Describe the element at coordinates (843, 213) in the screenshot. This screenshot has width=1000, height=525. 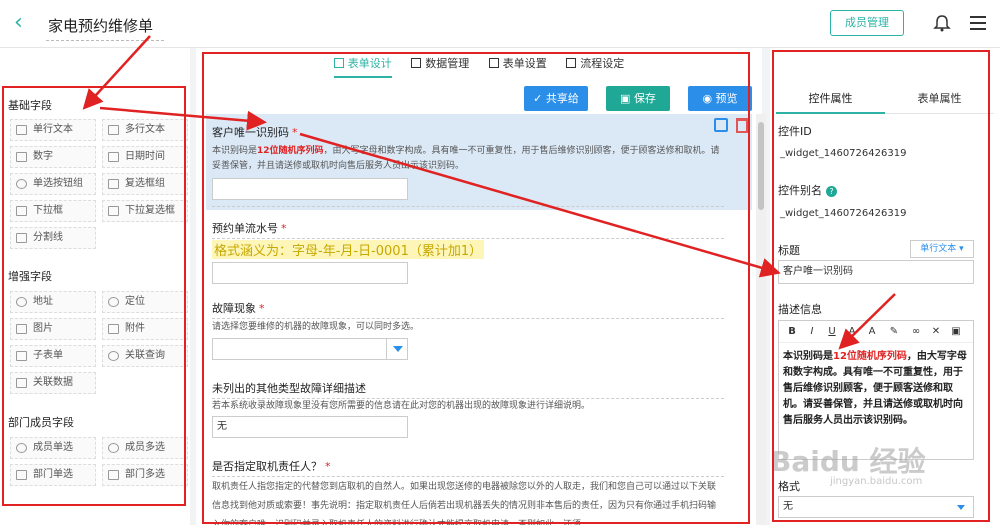
I see `control-alias-value: _widget_1460726426319` at that location.